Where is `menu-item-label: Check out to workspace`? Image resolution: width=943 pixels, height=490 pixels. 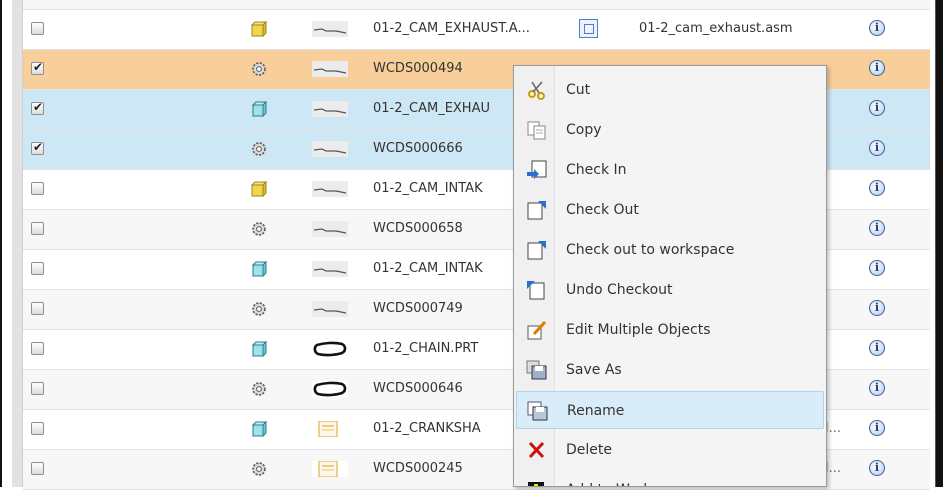 menu-item-label: Check out to workspace is located at coordinates (650, 250).